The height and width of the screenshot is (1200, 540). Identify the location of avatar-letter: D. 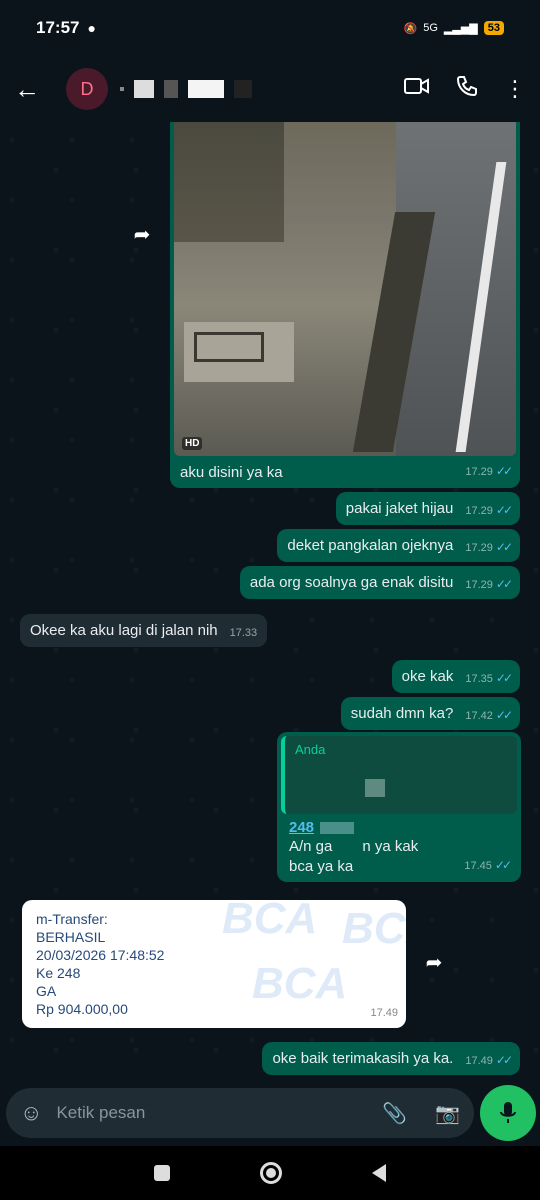
(87, 88).